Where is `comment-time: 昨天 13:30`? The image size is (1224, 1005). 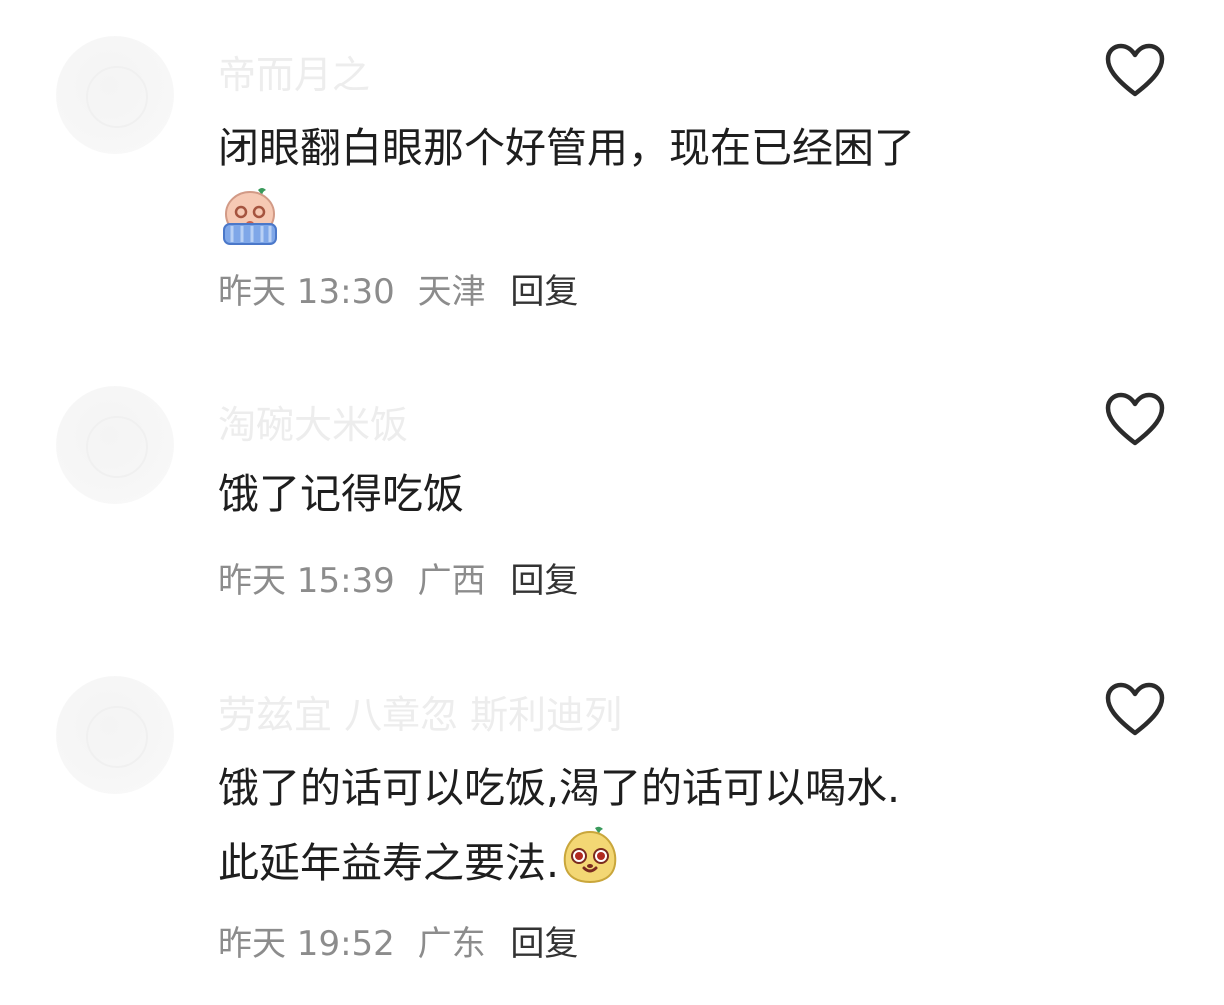 comment-time: 昨天 13:30 is located at coordinates (306, 292).